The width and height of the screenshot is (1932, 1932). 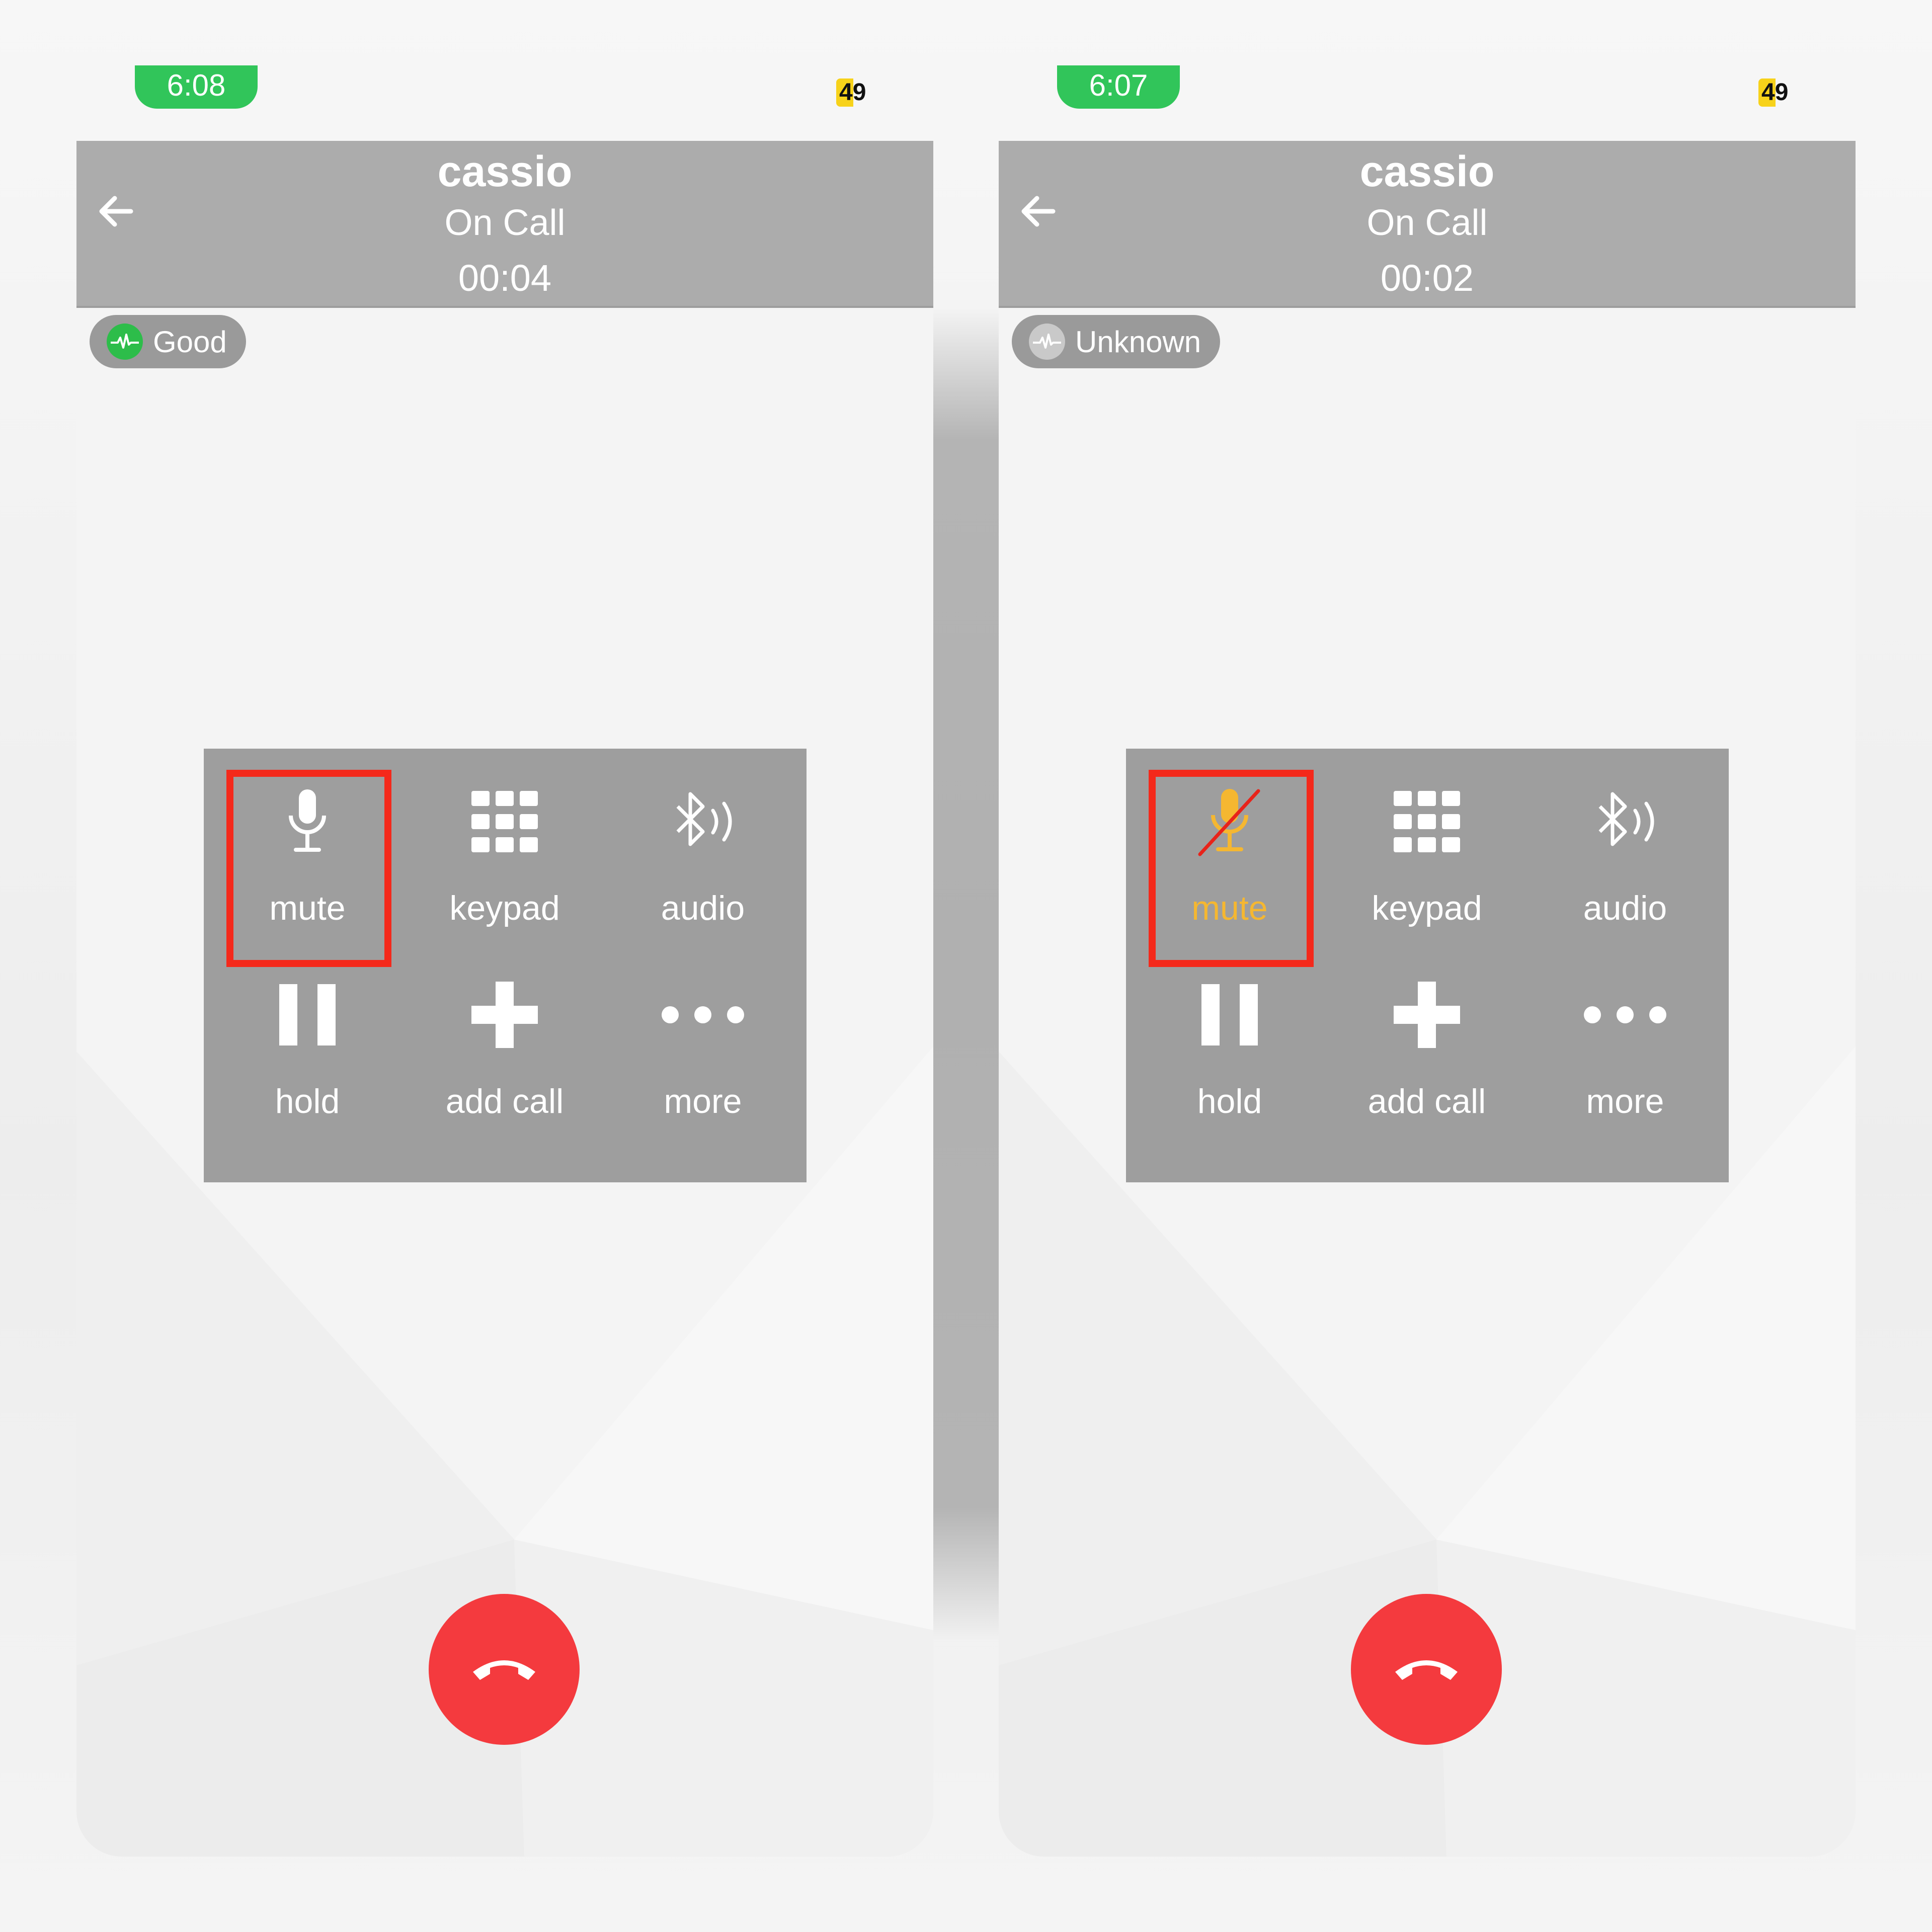 I want to click on panel-divider, so click(x=966, y=973).